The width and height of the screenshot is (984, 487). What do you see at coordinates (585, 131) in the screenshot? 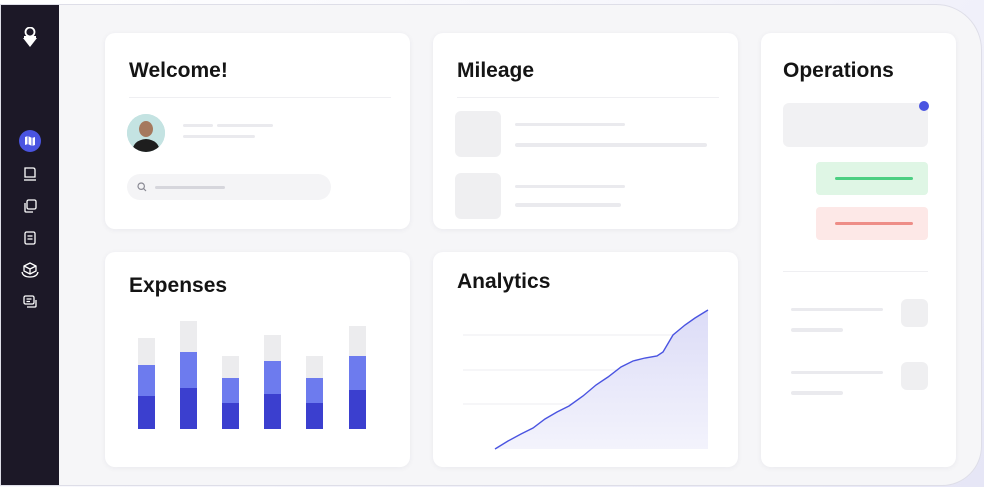
I see `mileage-card: Mileage` at bounding box center [585, 131].